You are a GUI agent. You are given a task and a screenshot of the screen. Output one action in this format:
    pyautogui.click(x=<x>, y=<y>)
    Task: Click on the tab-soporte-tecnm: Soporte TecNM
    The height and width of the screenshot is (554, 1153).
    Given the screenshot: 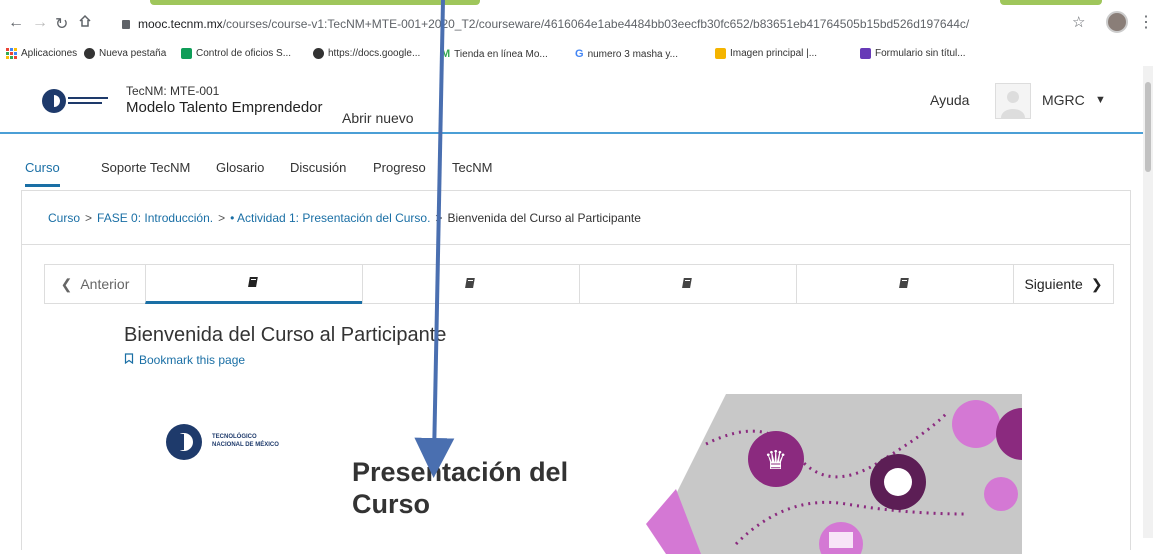 What is the action you would take?
    pyautogui.click(x=145, y=167)
    